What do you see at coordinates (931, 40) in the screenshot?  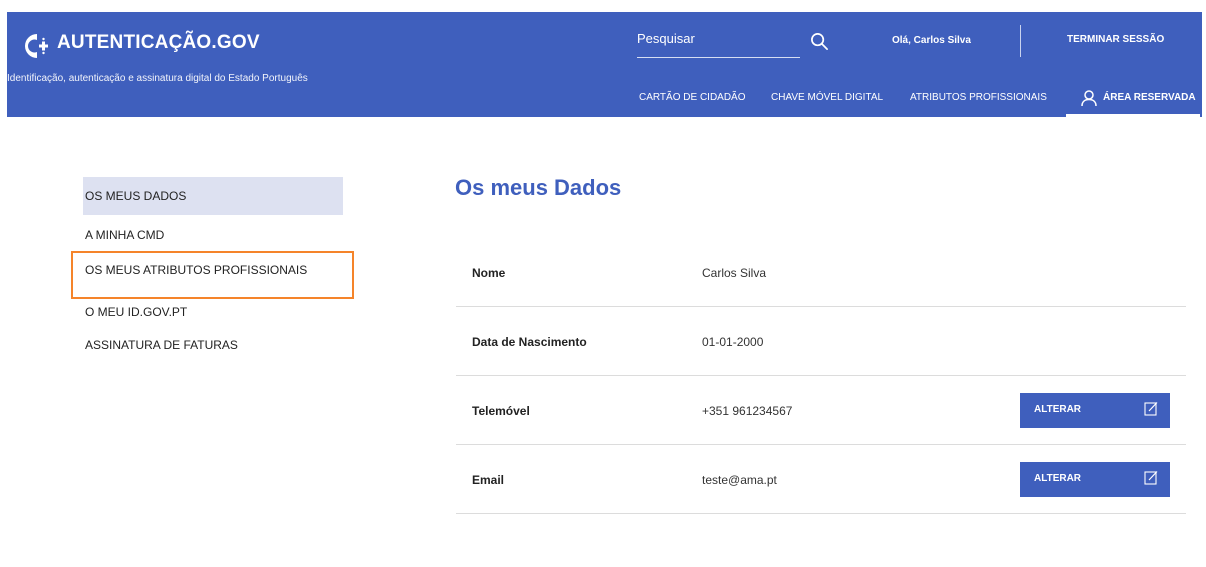 I see `user-greeting: Olá, Carlos Silva` at bounding box center [931, 40].